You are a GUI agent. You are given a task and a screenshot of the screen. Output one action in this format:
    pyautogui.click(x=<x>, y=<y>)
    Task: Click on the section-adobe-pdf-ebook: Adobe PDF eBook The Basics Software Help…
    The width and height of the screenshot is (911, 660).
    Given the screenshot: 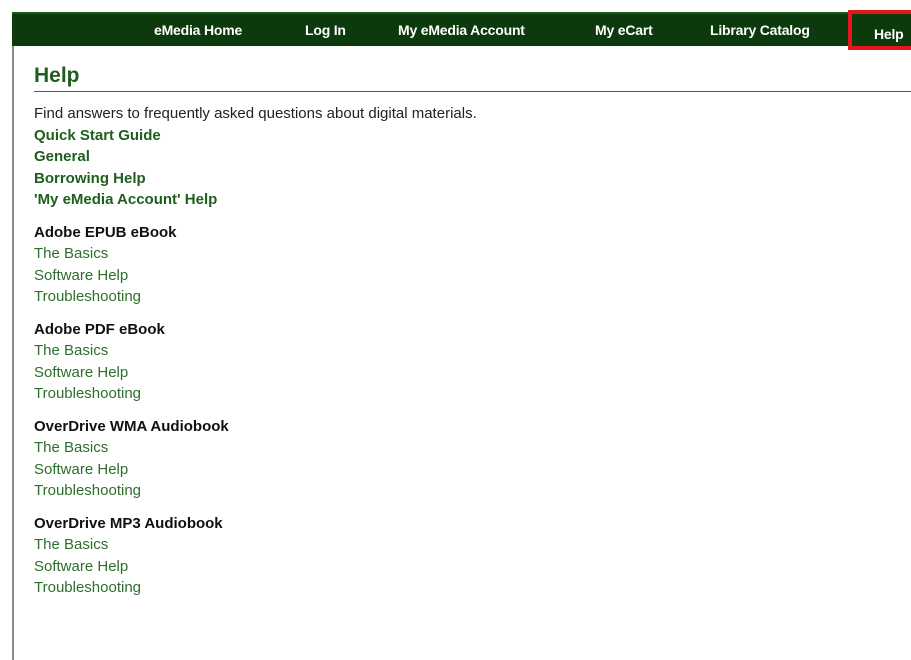 What is the action you would take?
    pyautogui.click(x=464, y=362)
    